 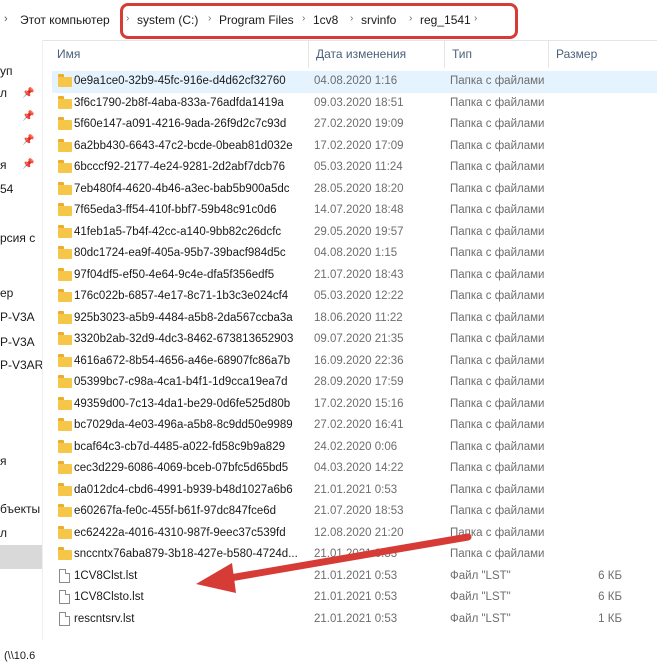 What do you see at coordinates (21, 557) in the screenshot?
I see `nav-selected-item` at bounding box center [21, 557].